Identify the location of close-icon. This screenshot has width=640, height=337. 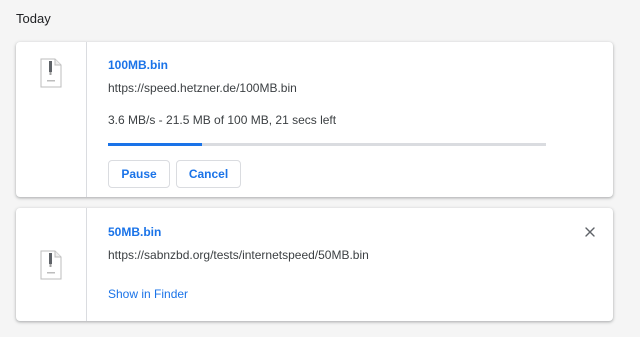
(590, 232).